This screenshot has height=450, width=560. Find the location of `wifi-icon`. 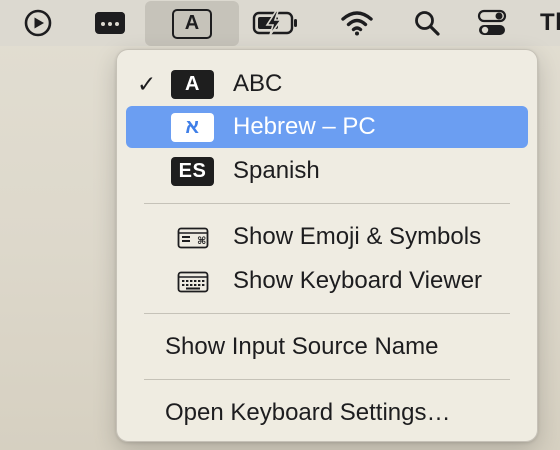

wifi-icon is located at coordinates (357, 23).